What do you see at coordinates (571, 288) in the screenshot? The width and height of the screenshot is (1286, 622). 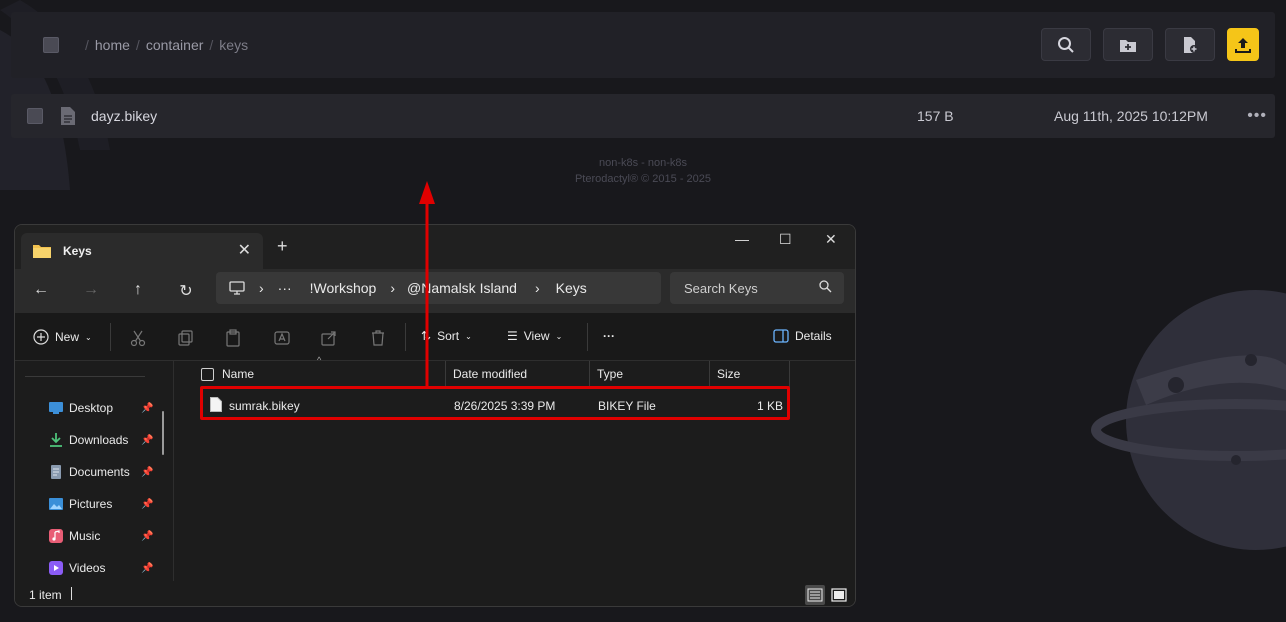 I see `address-keys: Keys` at bounding box center [571, 288].